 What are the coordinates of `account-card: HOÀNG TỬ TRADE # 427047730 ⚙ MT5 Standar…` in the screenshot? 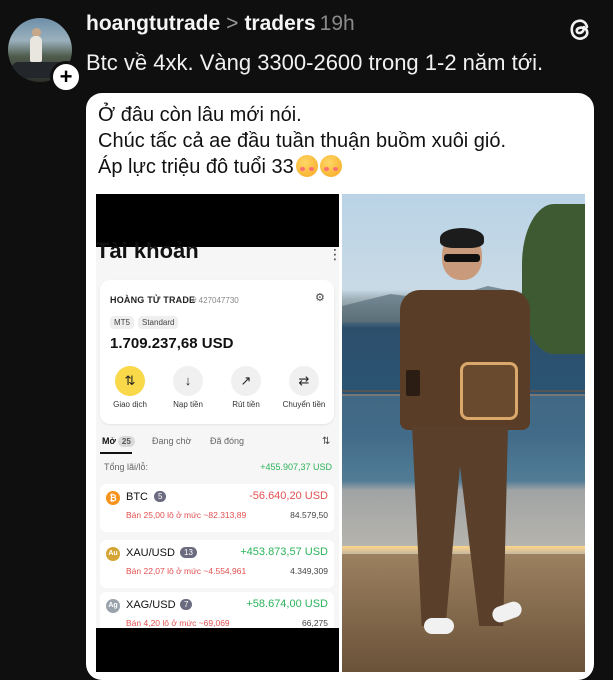 It's located at (217, 352).